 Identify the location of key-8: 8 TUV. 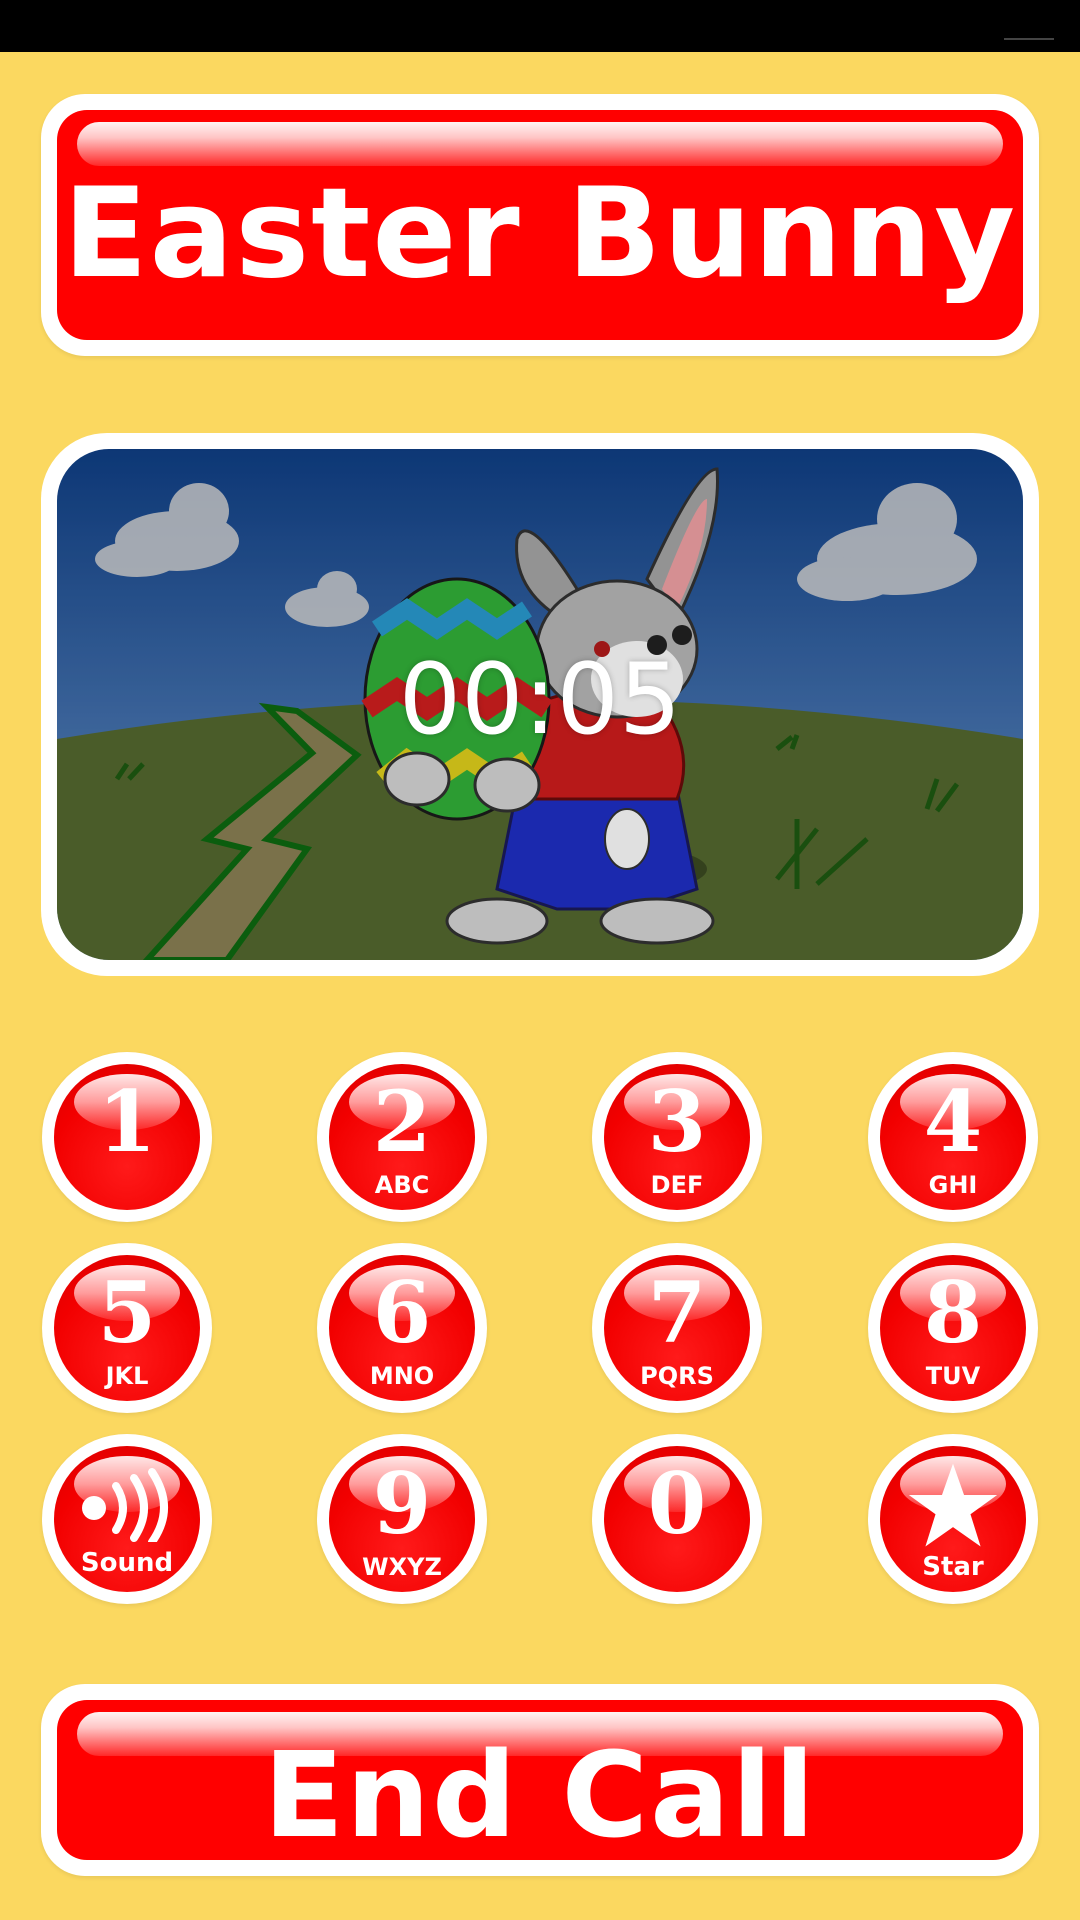
(953, 1328).